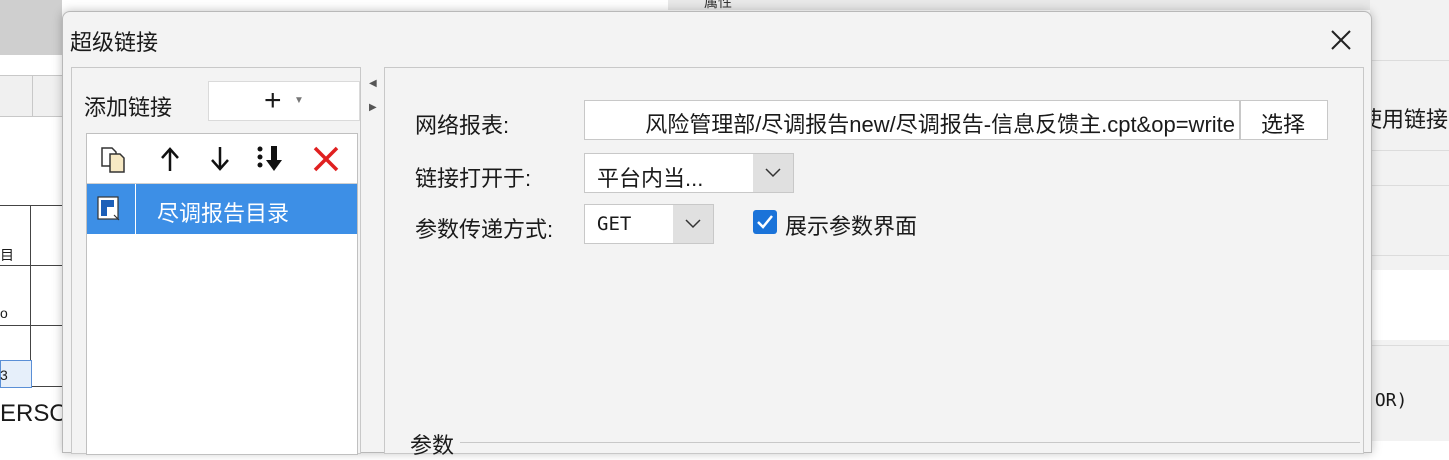 The height and width of the screenshot is (460, 1449). Describe the element at coordinates (432, 445) in the screenshot. I see `params-section-title: 参数` at that location.